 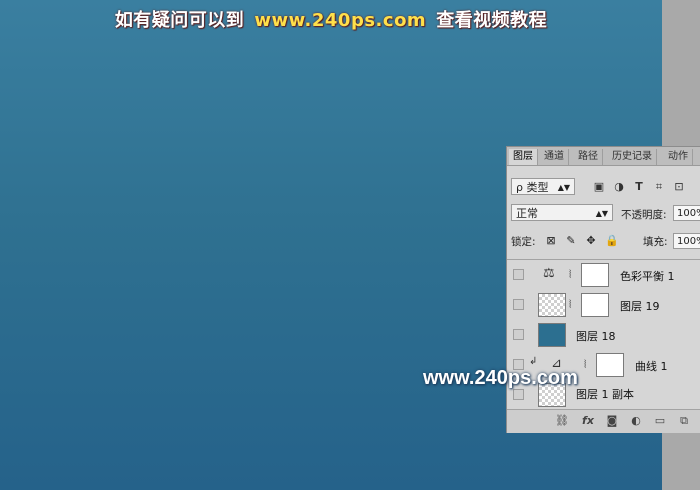 I want to click on layer-row: ⚖ ⦚ 色彩平衡 1, so click(x=603, y=275).